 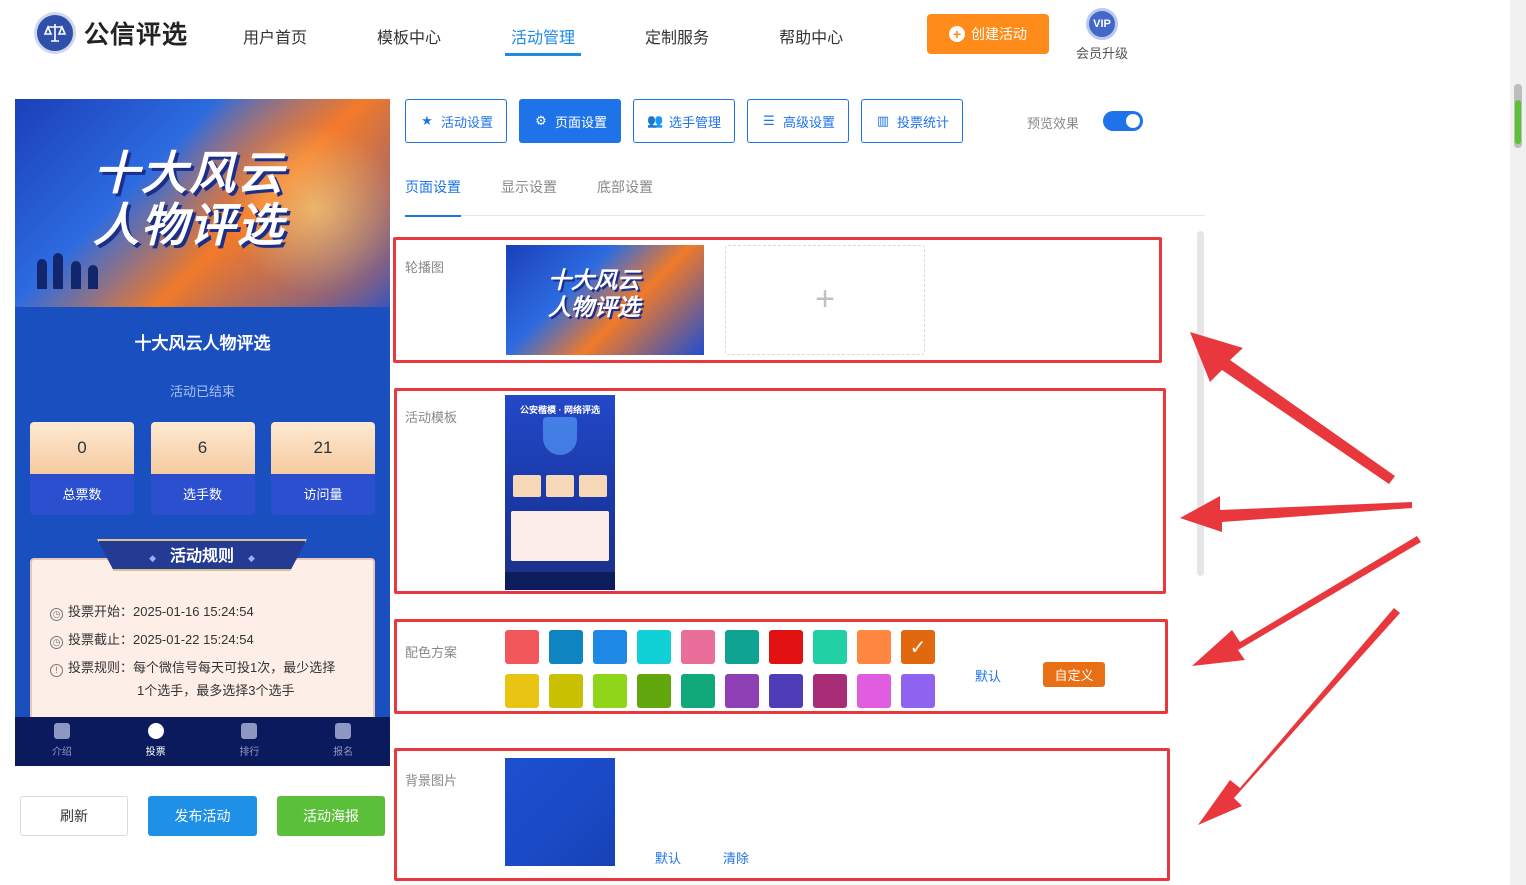 I want to click on stat-contestants: 6 选手数, so click(x=202, y=468).